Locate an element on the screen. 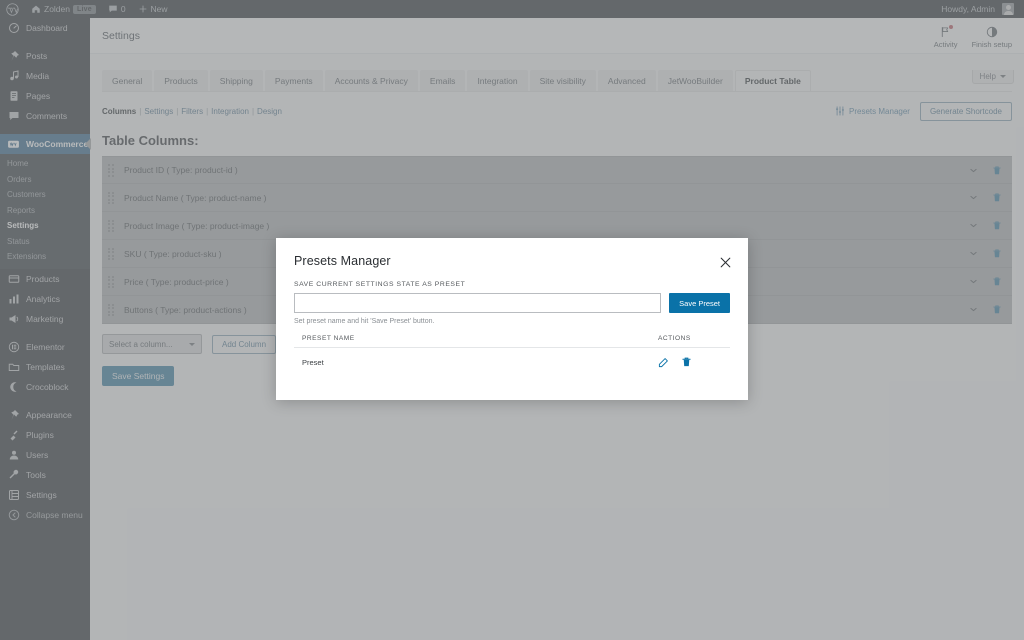 The width and height of the screenshot is (1024, 640). preset-name-input is located at coordinates (478, 303).